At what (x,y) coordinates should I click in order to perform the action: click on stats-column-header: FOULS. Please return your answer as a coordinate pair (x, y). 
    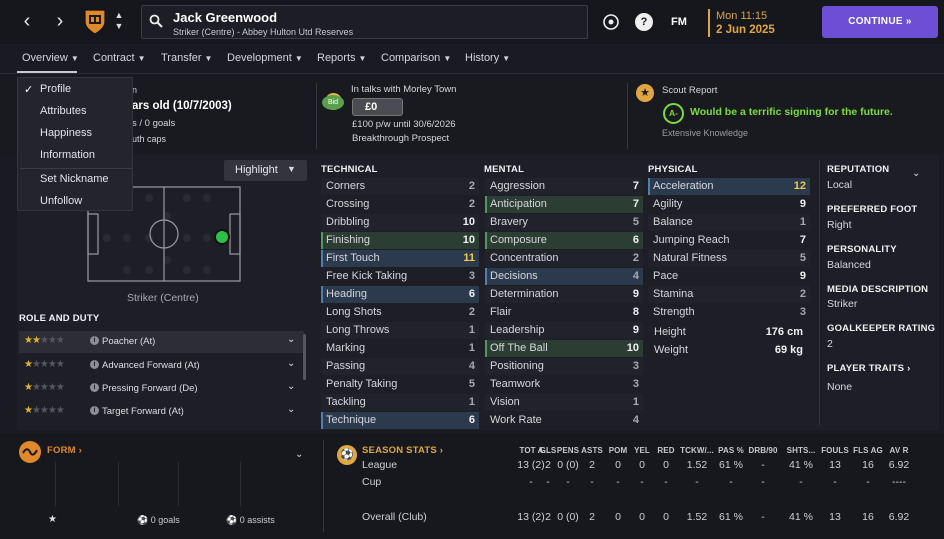
    Looking at the image, I should click on (835, 450).